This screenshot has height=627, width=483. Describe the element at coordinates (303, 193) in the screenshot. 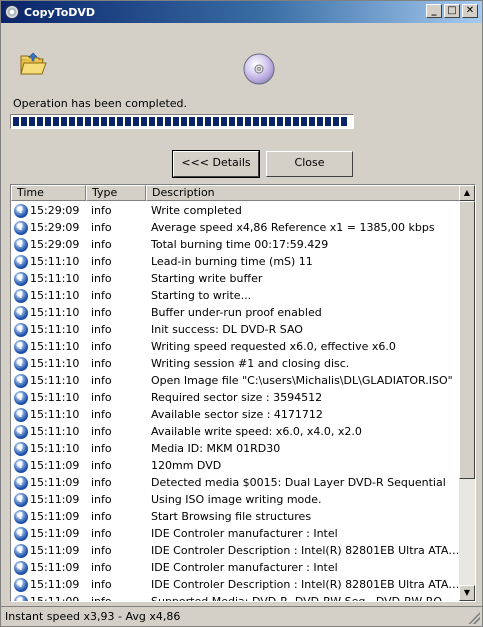

I see `column-header-description: Description` at that location.